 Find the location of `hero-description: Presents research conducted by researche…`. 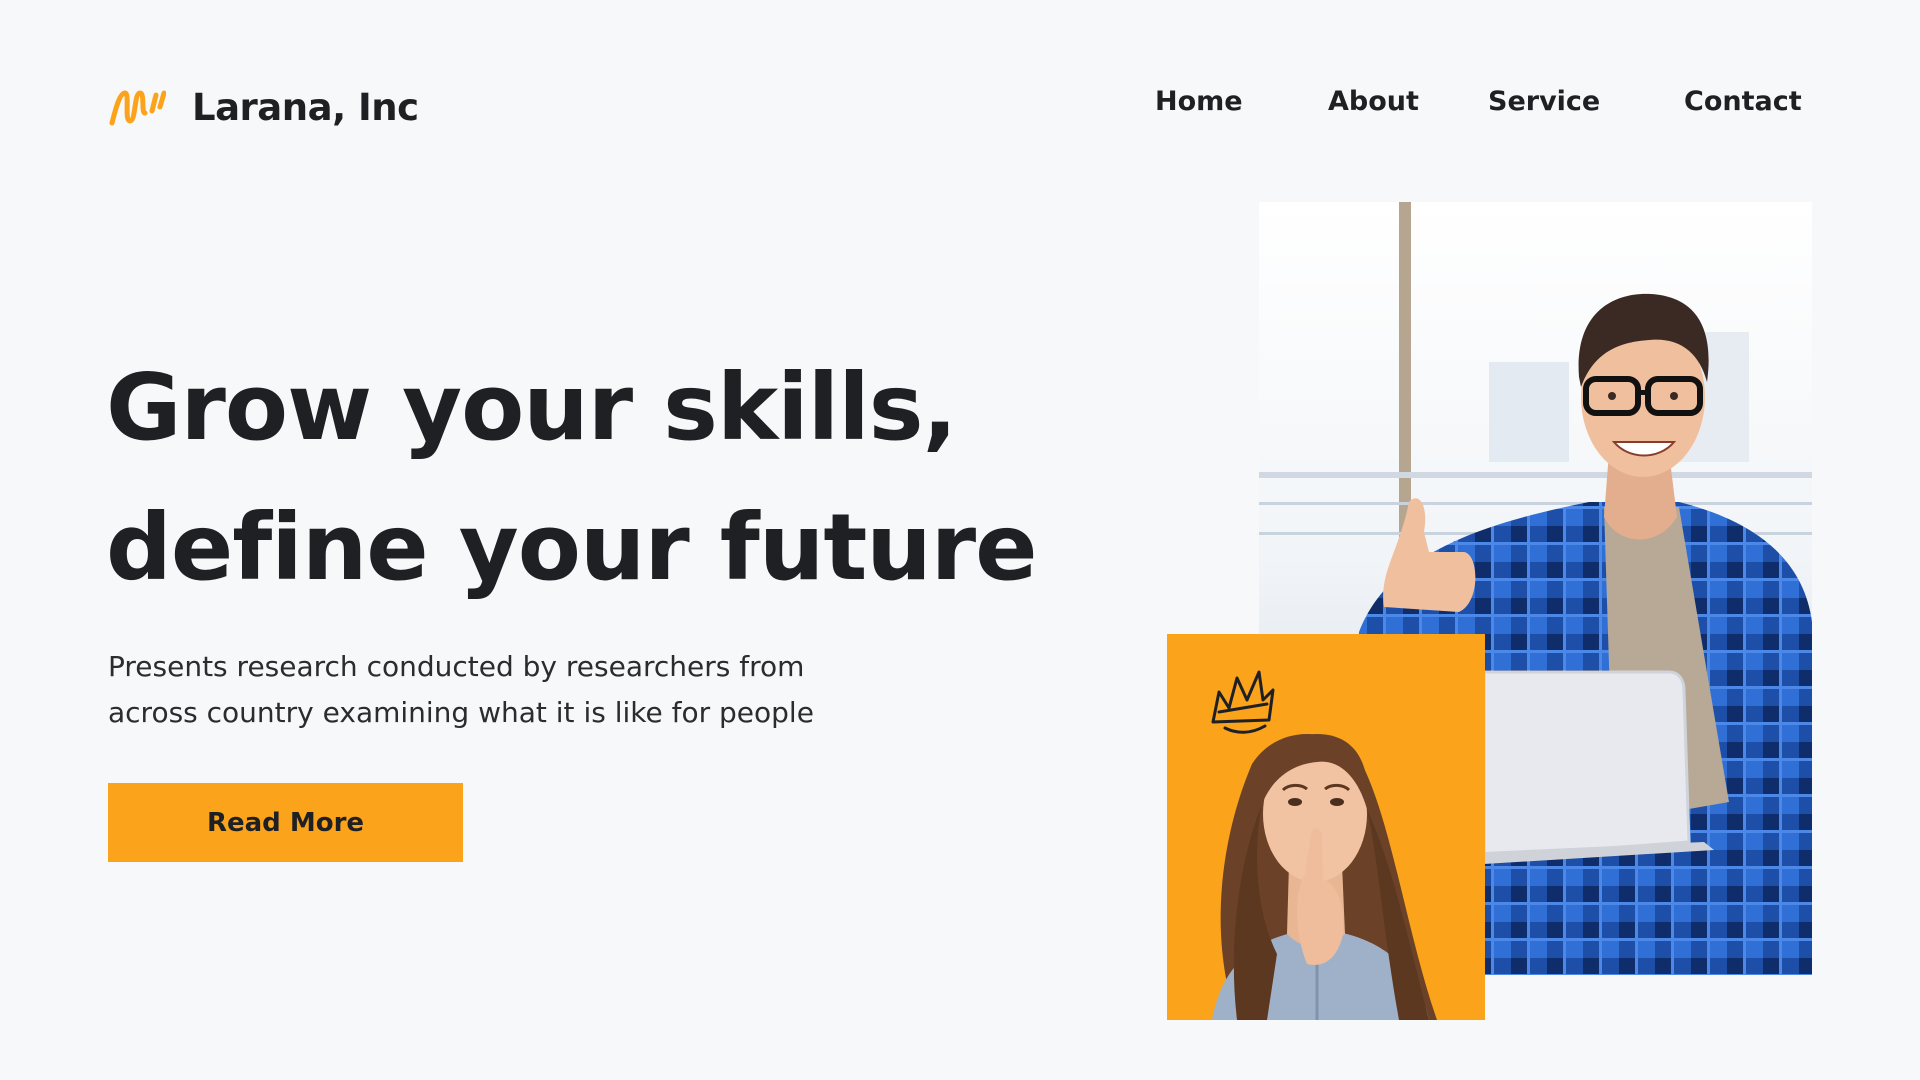

hero-description: Presents research conducted by researche… is located at coordinates (488, 690).